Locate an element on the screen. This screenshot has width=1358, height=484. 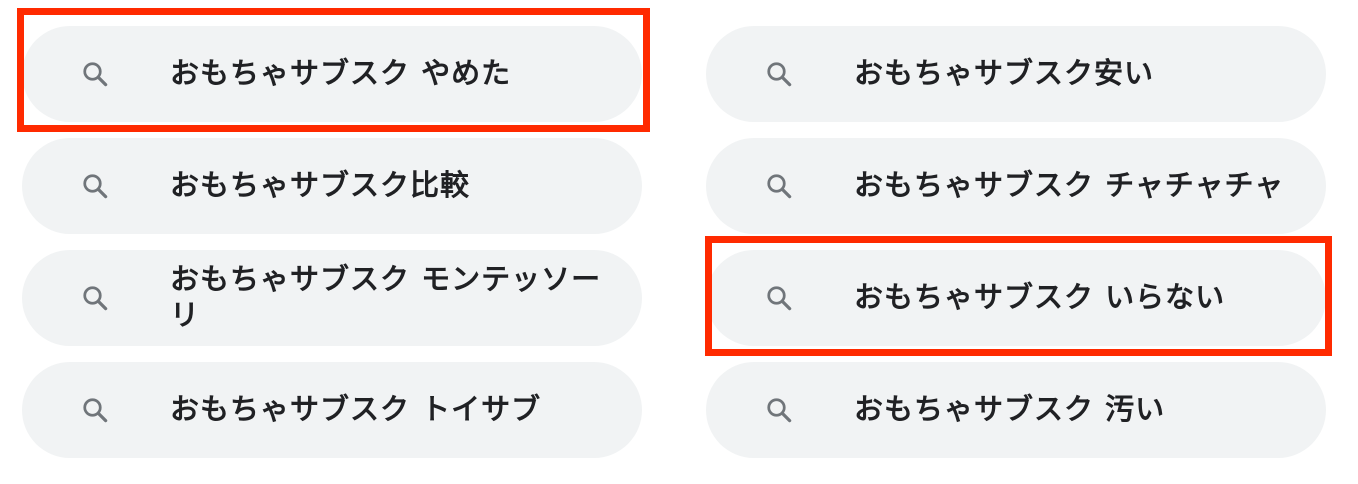
suggestion-label: おもちゃサブスク いらない is located at coordinates (1040, 297).